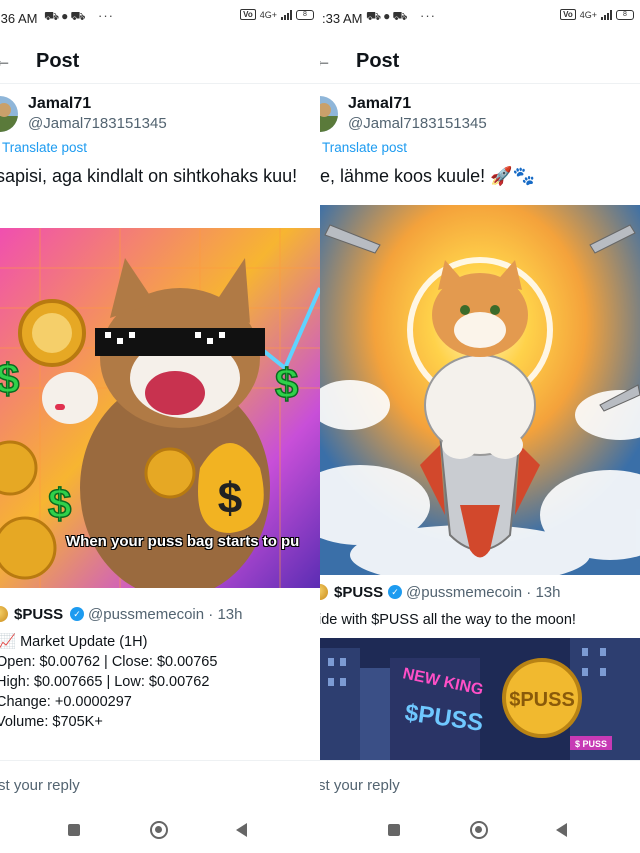 This screenshot has height=853, width=640. I want to click on quoted-post-line: ide with $PUSS all the way to the moon!, so click(448, 620).